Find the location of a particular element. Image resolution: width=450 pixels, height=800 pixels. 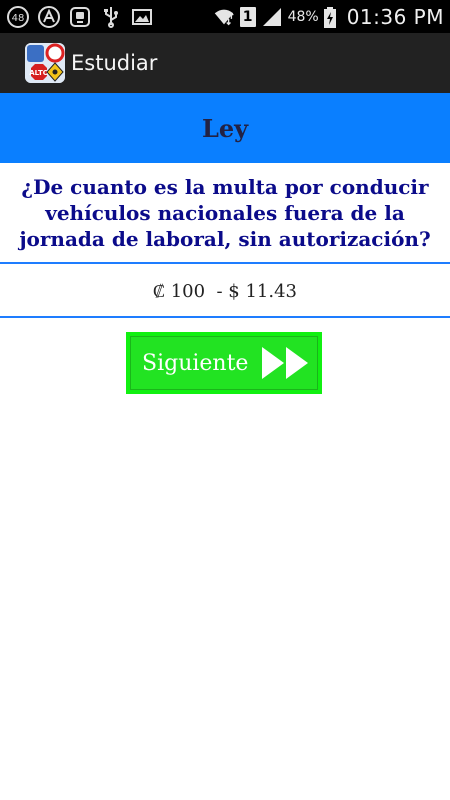

signal-icon is located at coordinates (272, 17).